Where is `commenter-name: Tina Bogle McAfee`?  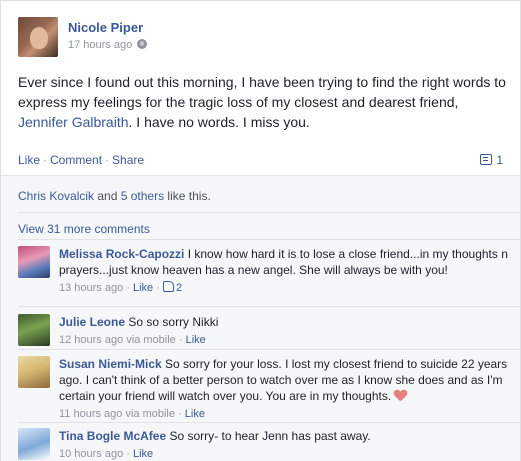
commenter-name: Tina Bogle McAfee is located at coordinates (112, 436).